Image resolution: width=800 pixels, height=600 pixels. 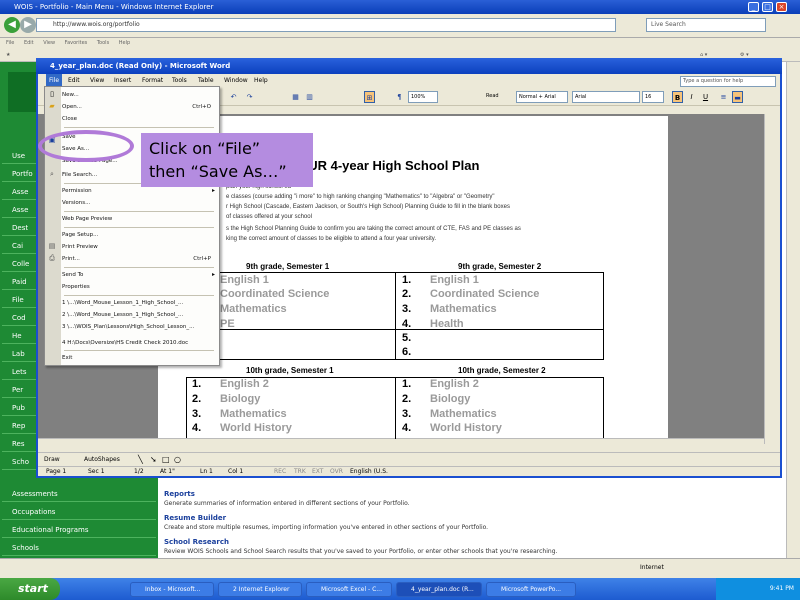 What do you see at coordinates (653, 97) in the screenshot?
I see `font-size-select: 16` at bounding box center [653, 97].